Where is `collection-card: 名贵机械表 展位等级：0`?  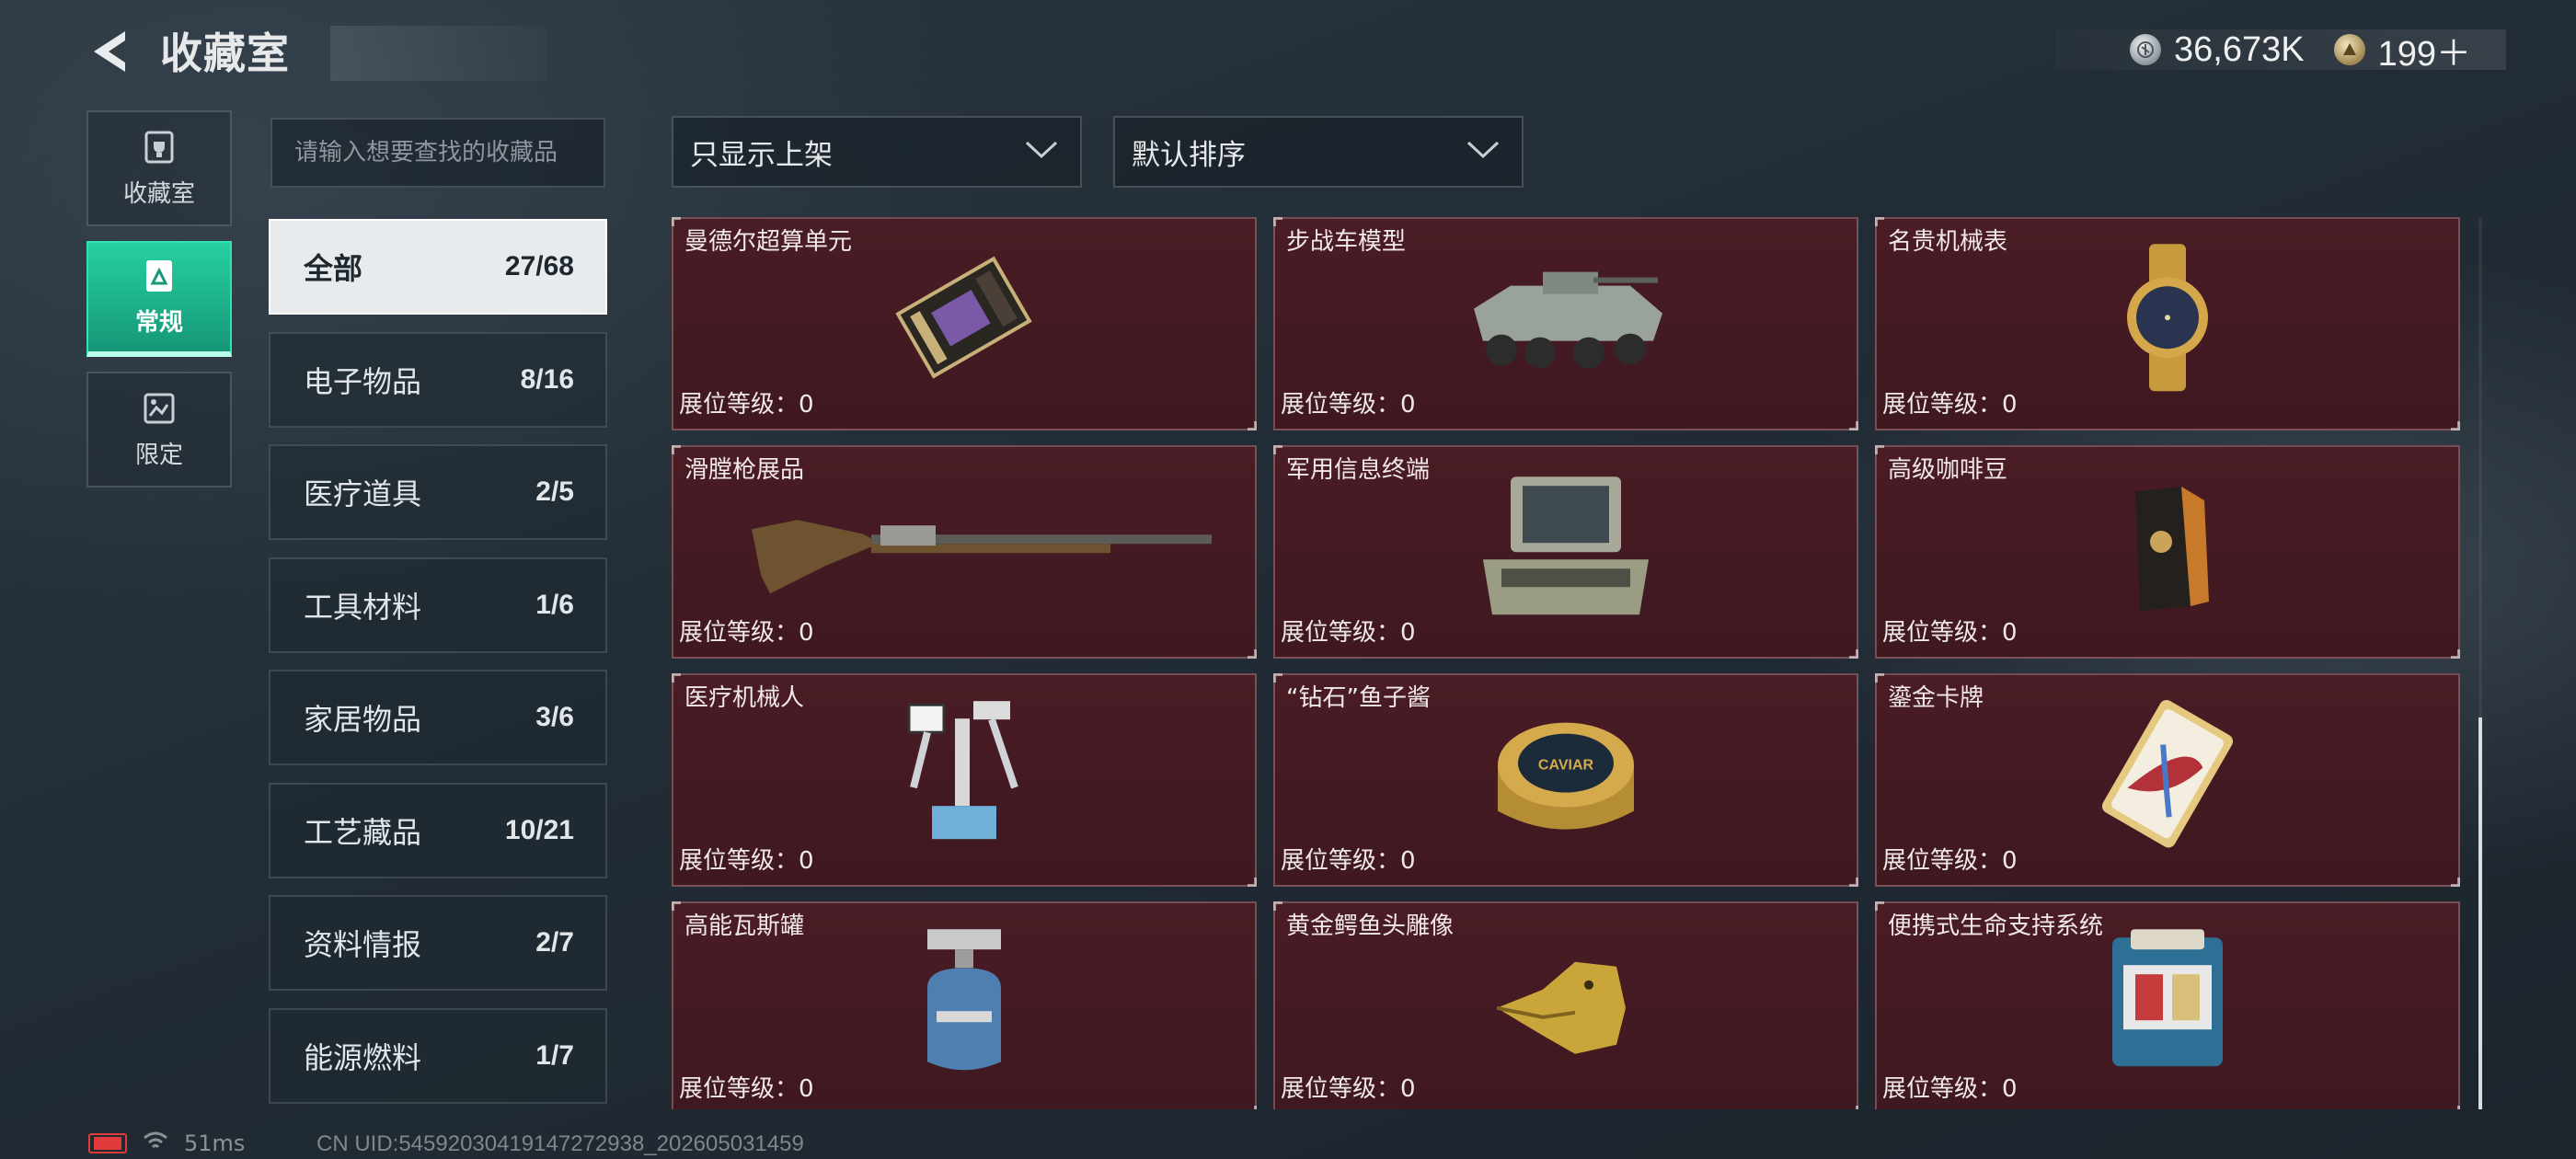 collection-card: 名贵机械表 展位等级：0 is located at coordinates (2167, 323).